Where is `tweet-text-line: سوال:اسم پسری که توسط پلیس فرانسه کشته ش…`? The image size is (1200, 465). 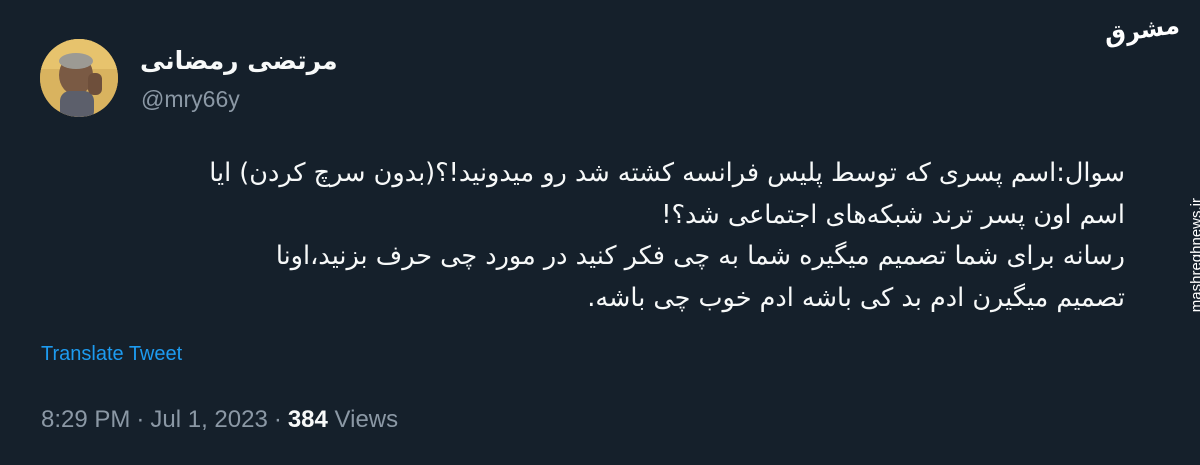
tweet-text-line: سوال:اسم پسری که توسط پلیس فرانسه کشته ش… is located at coordinates (667, 173).